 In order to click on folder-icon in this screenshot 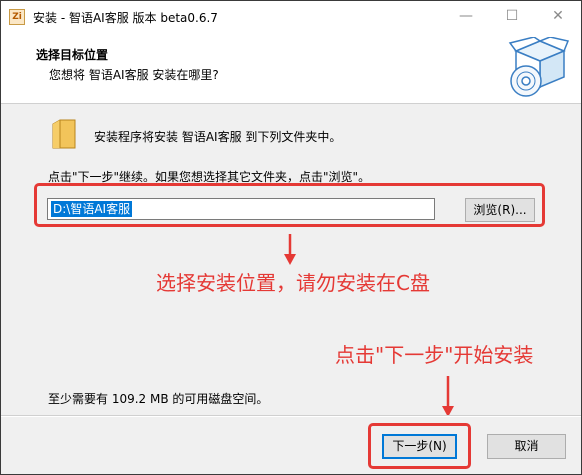, I will do `click(64, 134)`.